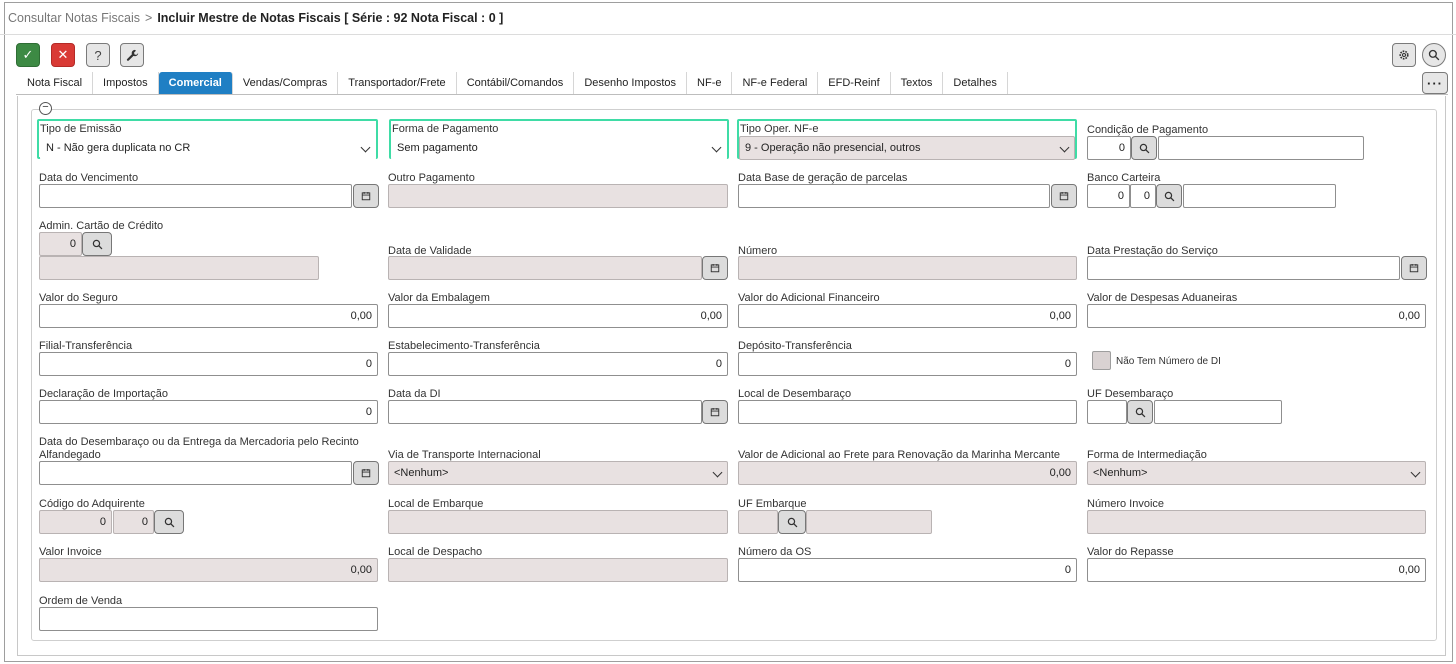  What do you see at coordinates (1109, 148) in the screenshot?
I see `condicao-pagamento-code: 0` at bounding box center [1109, 148].